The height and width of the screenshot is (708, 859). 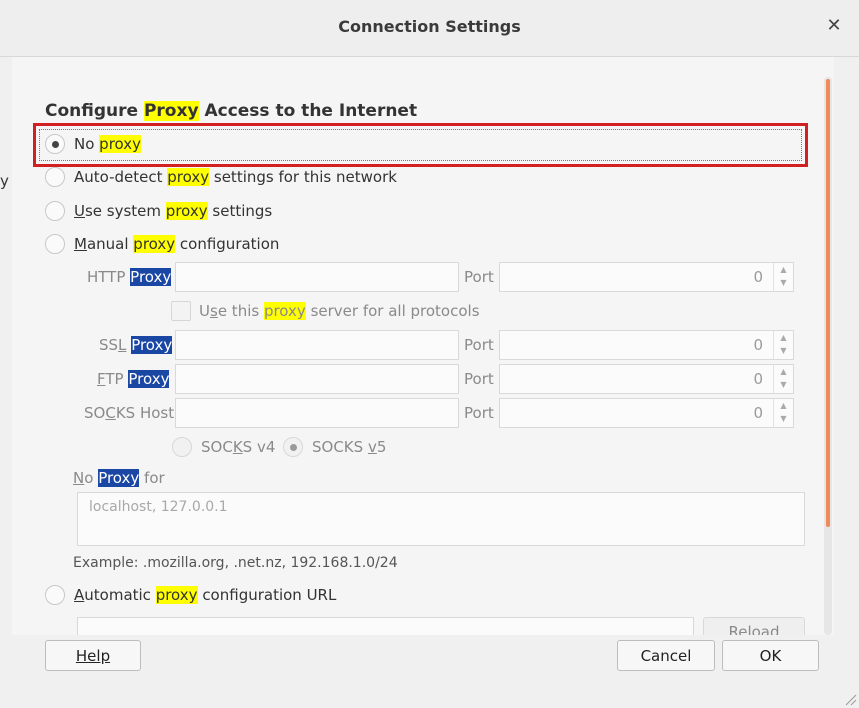 I want to click on radio-socks-v5: SOCKS v5, so click(x=334, y=447).